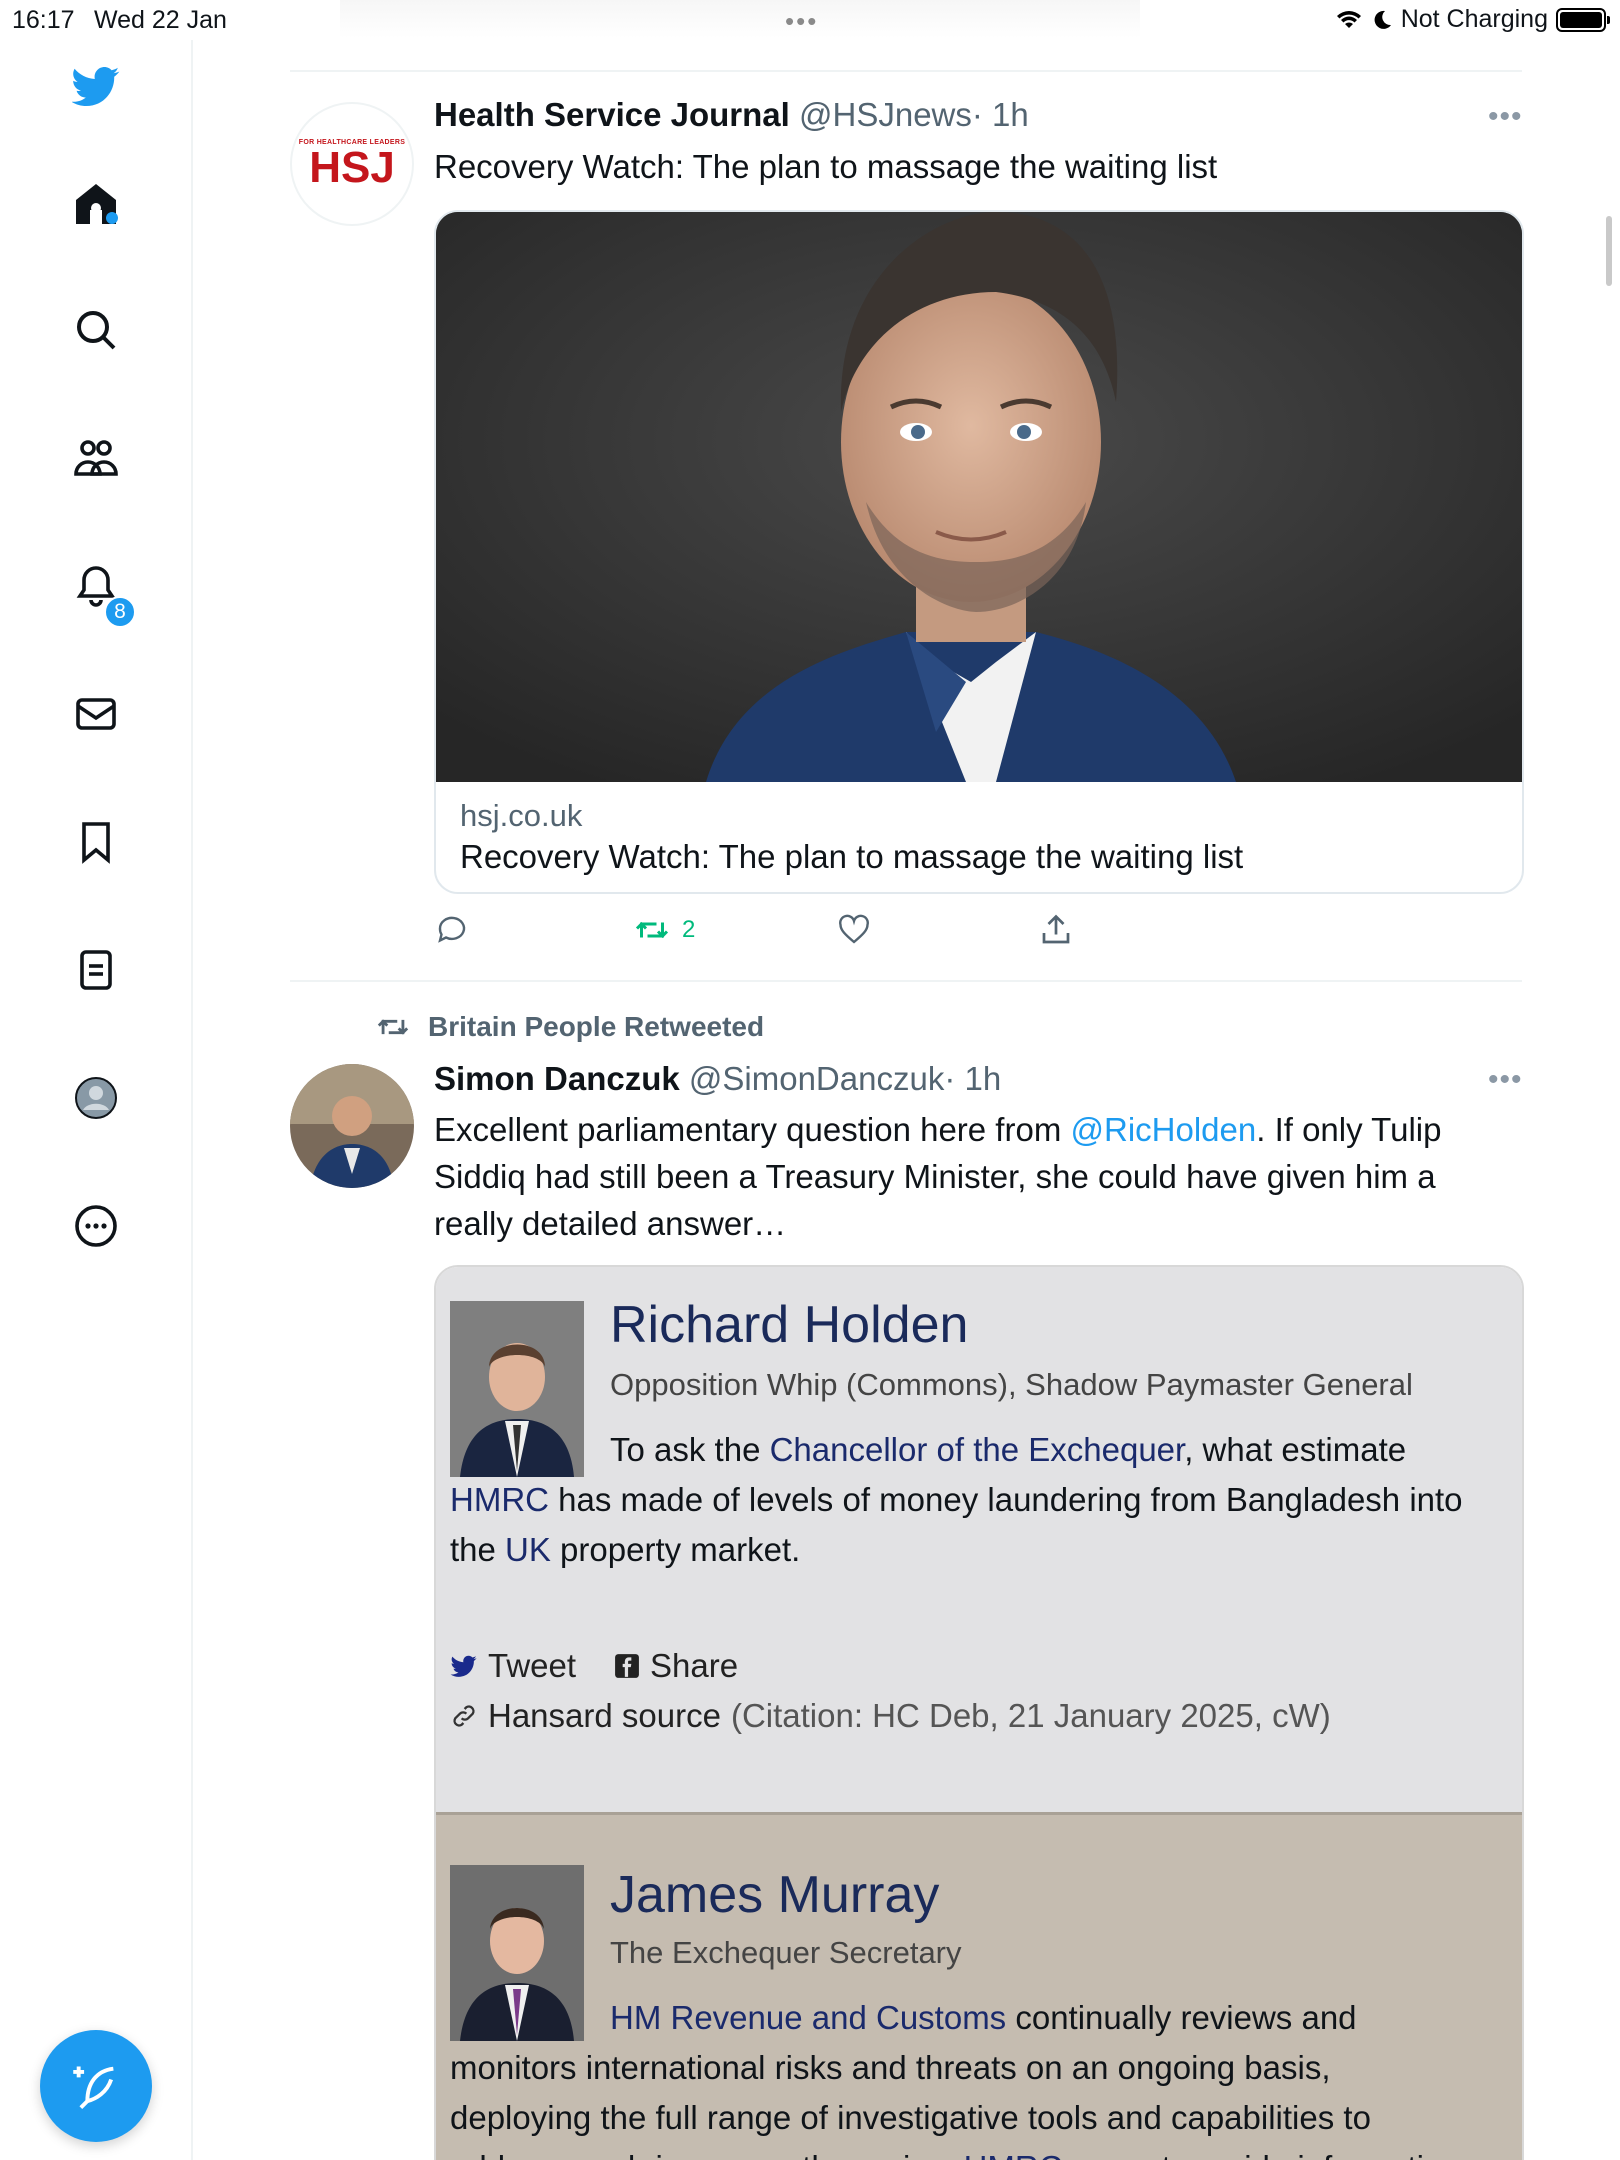  I want to click on tweet-actions: 2, so click(979, 934).